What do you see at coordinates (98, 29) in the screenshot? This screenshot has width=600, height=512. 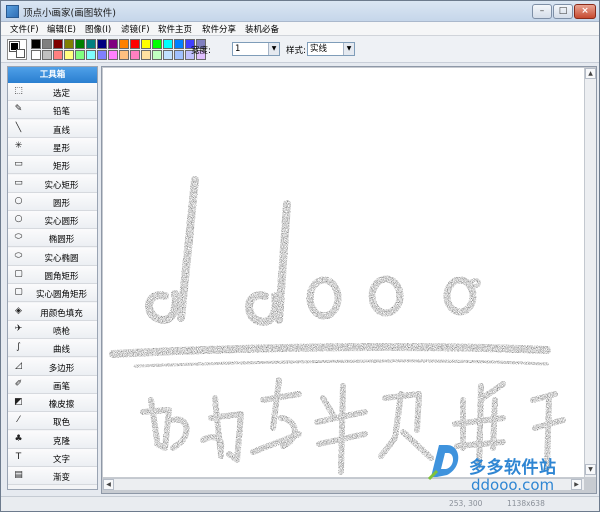 I see `menu-image: 图像(I)` at bounding box center [98, 29].